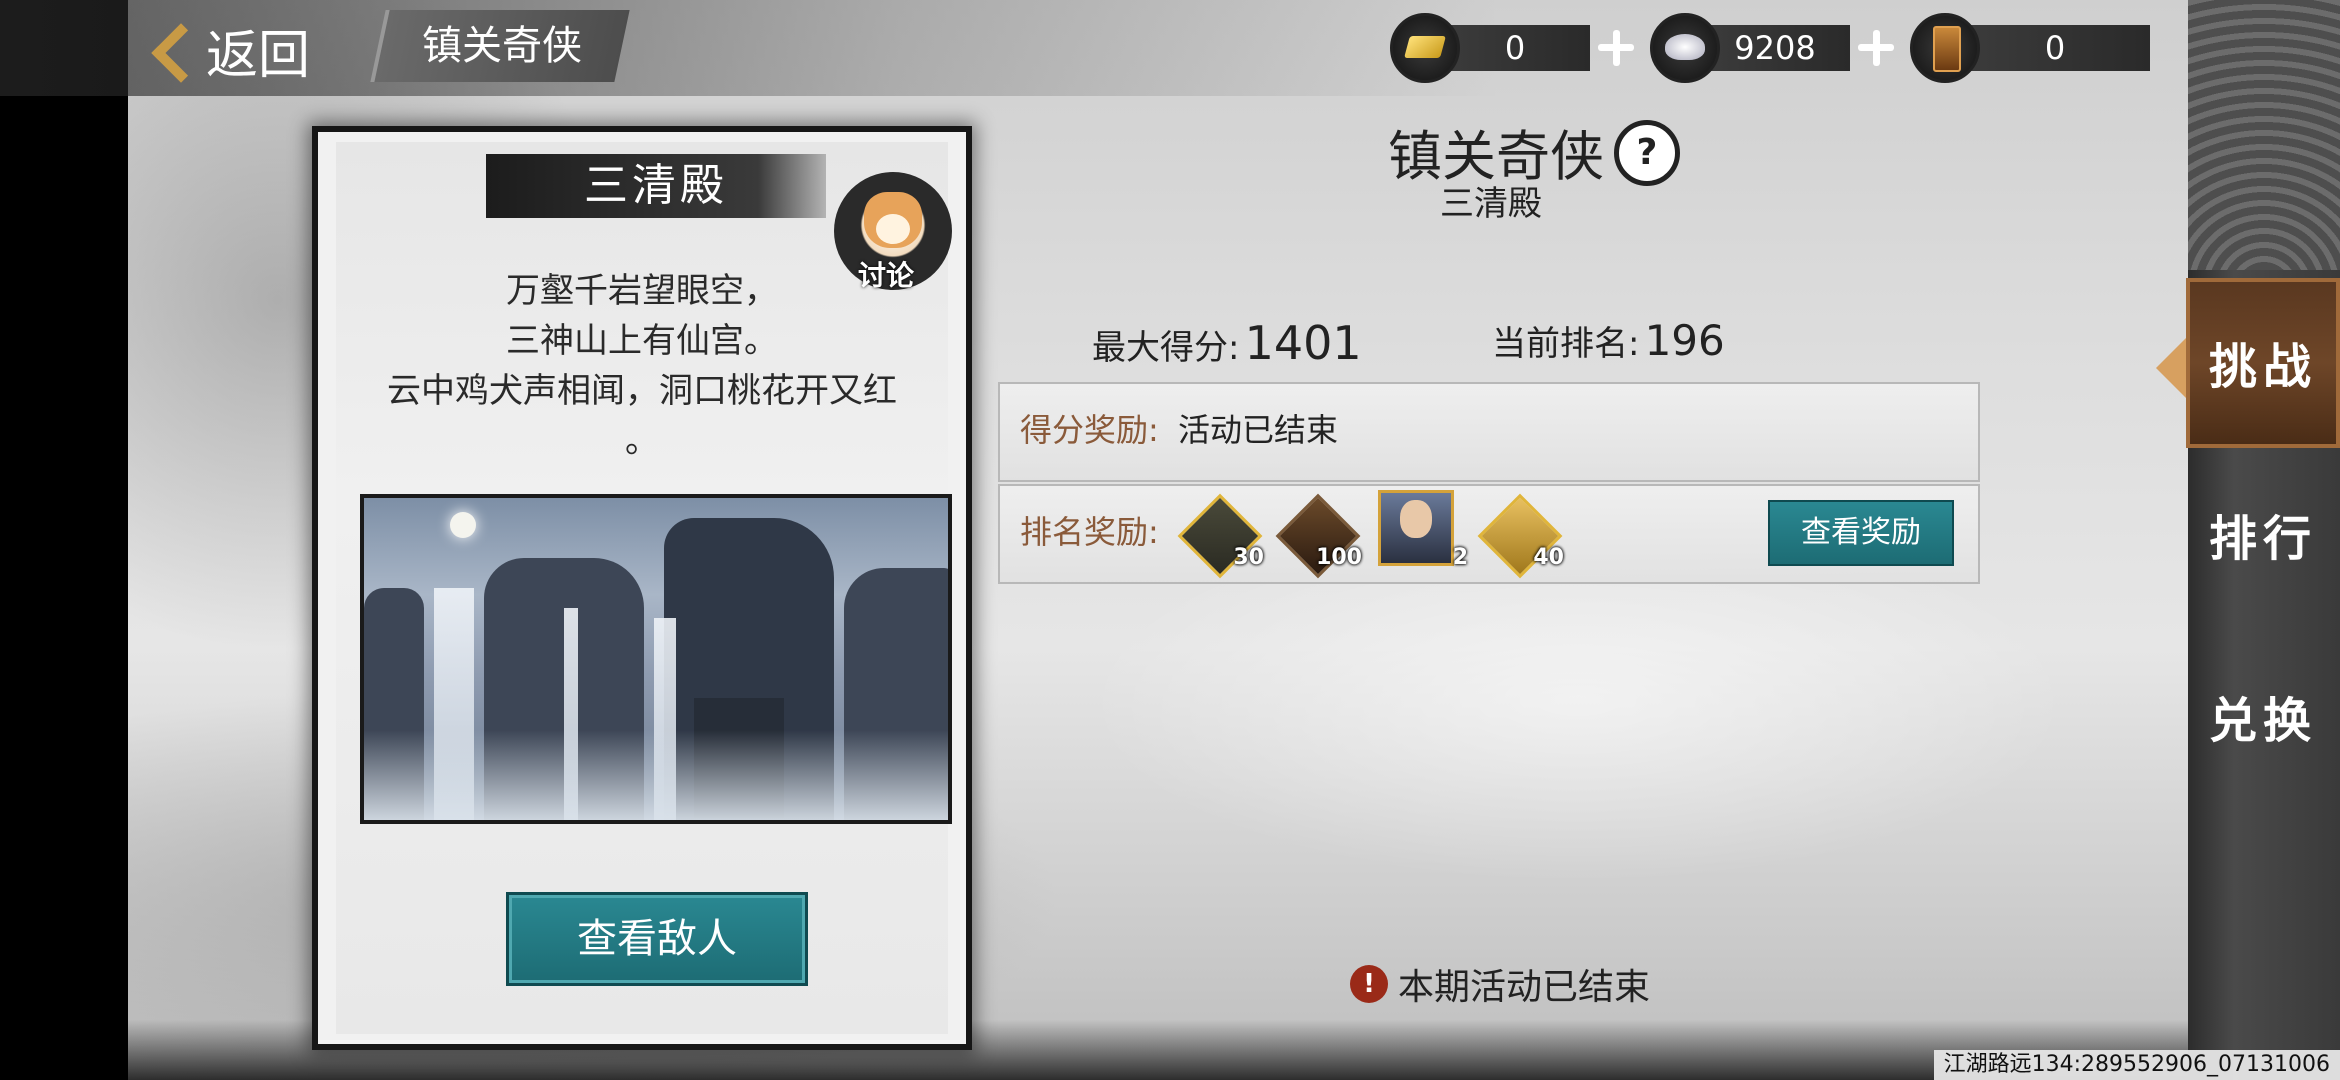 The height and width of the screenshot is (1080, 2340). What do you see at coordinates (656, 186) in the screenshot?
I see `stage-title: 三清殿` at bounding box center [656, 186].